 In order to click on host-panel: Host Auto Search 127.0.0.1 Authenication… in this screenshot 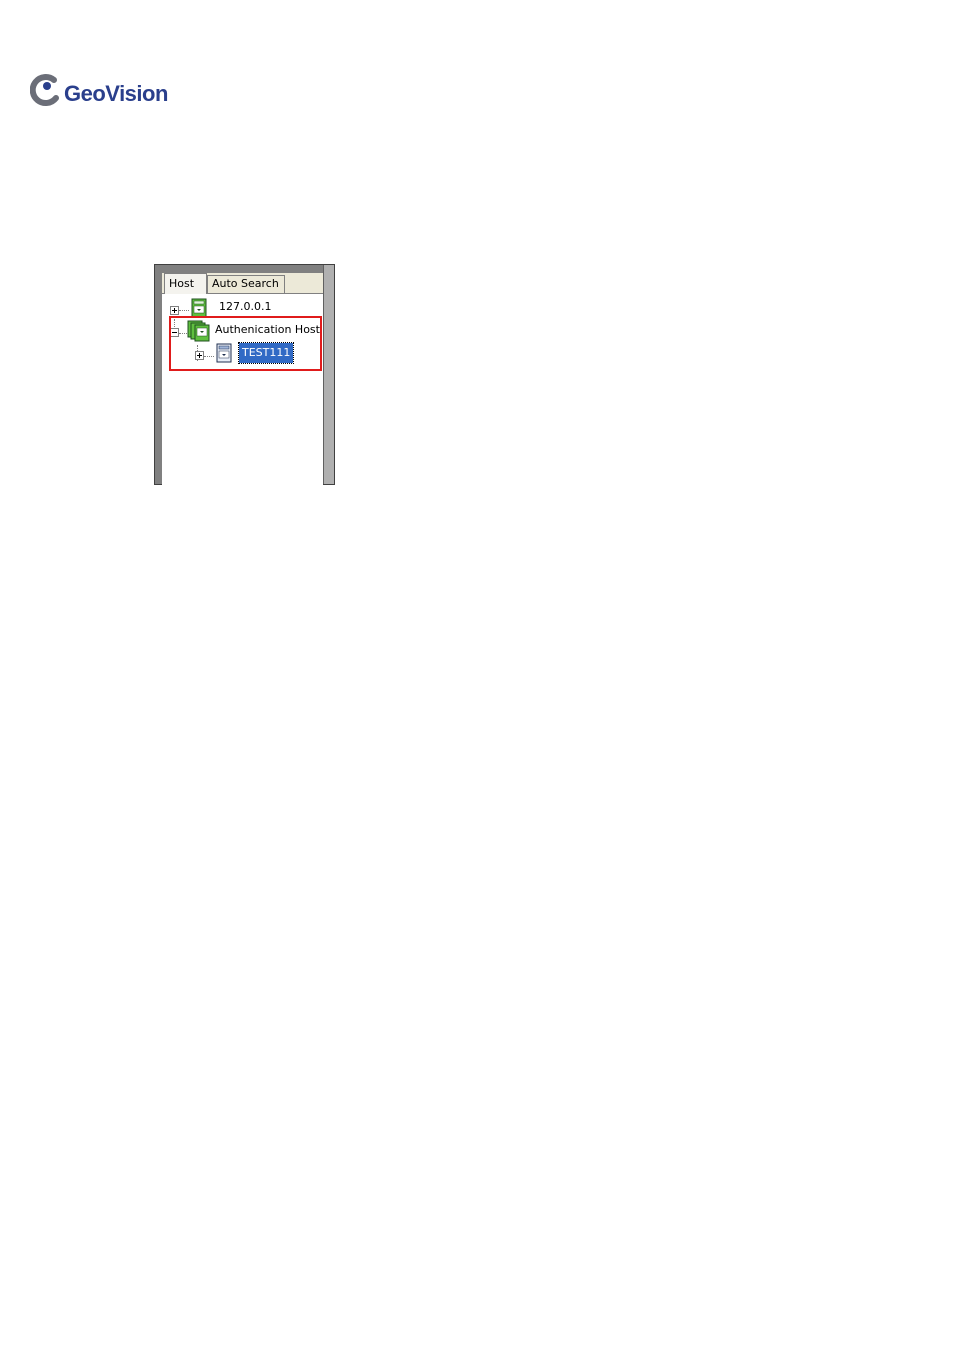, I will do `click(244, 374)`.